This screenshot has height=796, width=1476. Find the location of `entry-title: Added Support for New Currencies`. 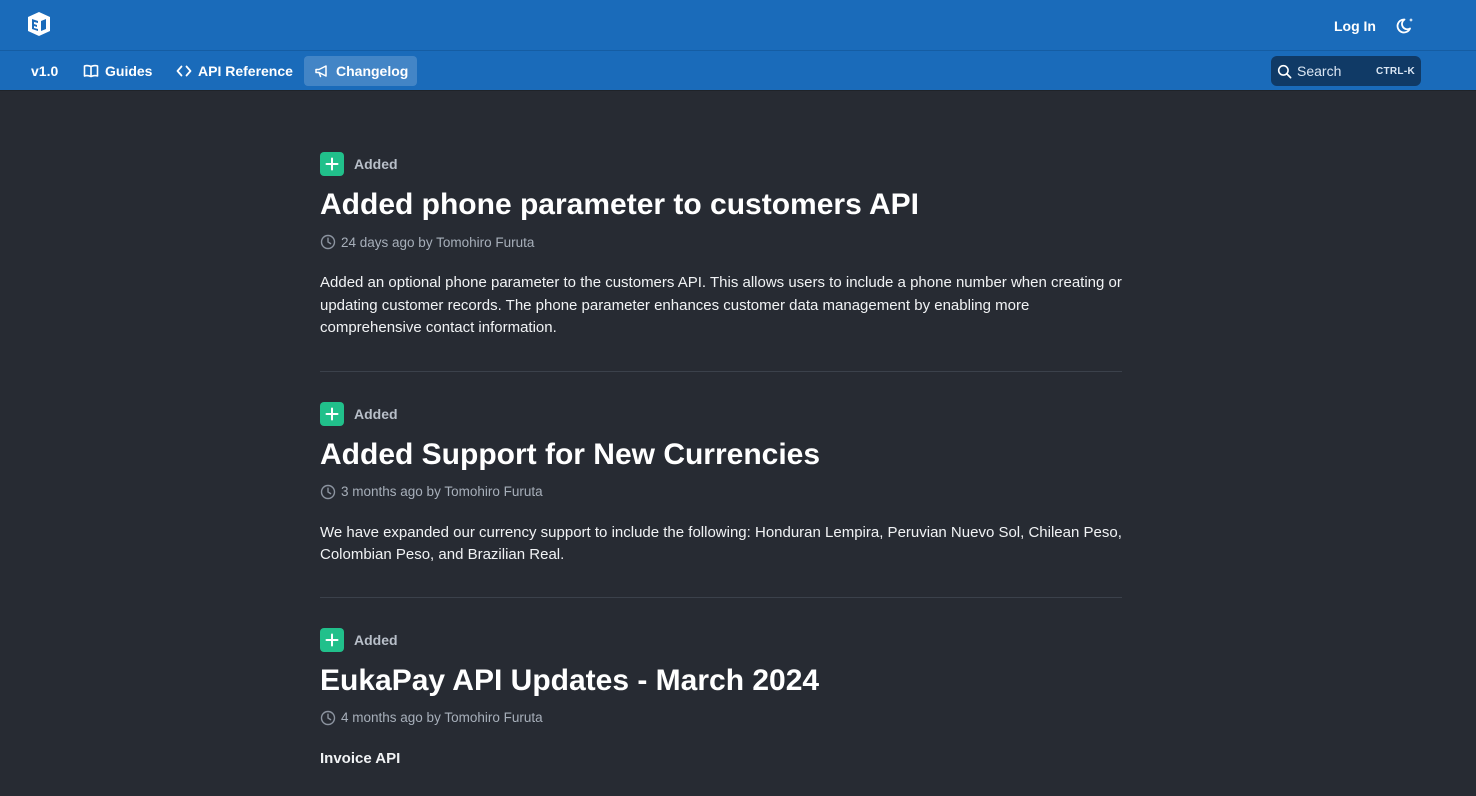

entry-title: Added Support for New Currencies is located at coordinates (721, 455).